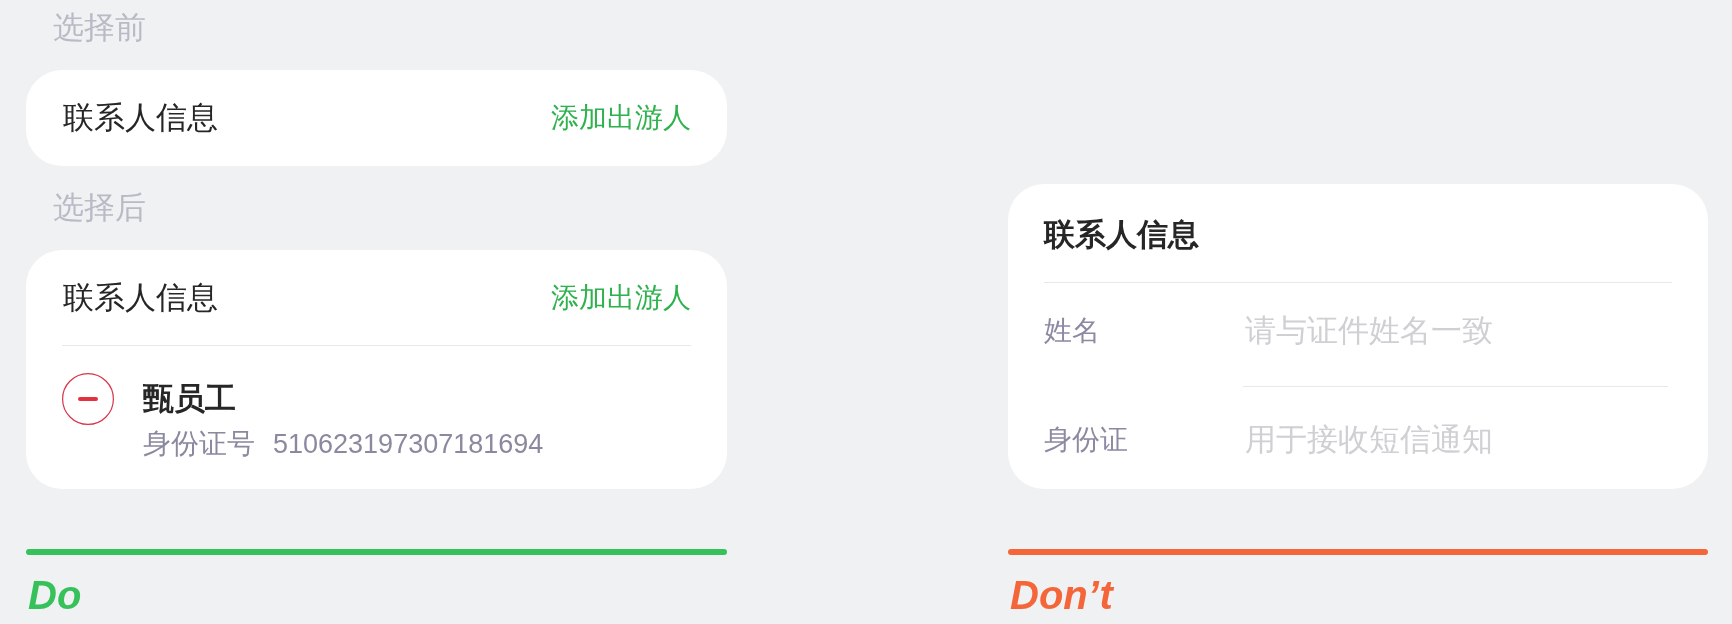  I want to click on verdict-label: Do, so click(55, 595).